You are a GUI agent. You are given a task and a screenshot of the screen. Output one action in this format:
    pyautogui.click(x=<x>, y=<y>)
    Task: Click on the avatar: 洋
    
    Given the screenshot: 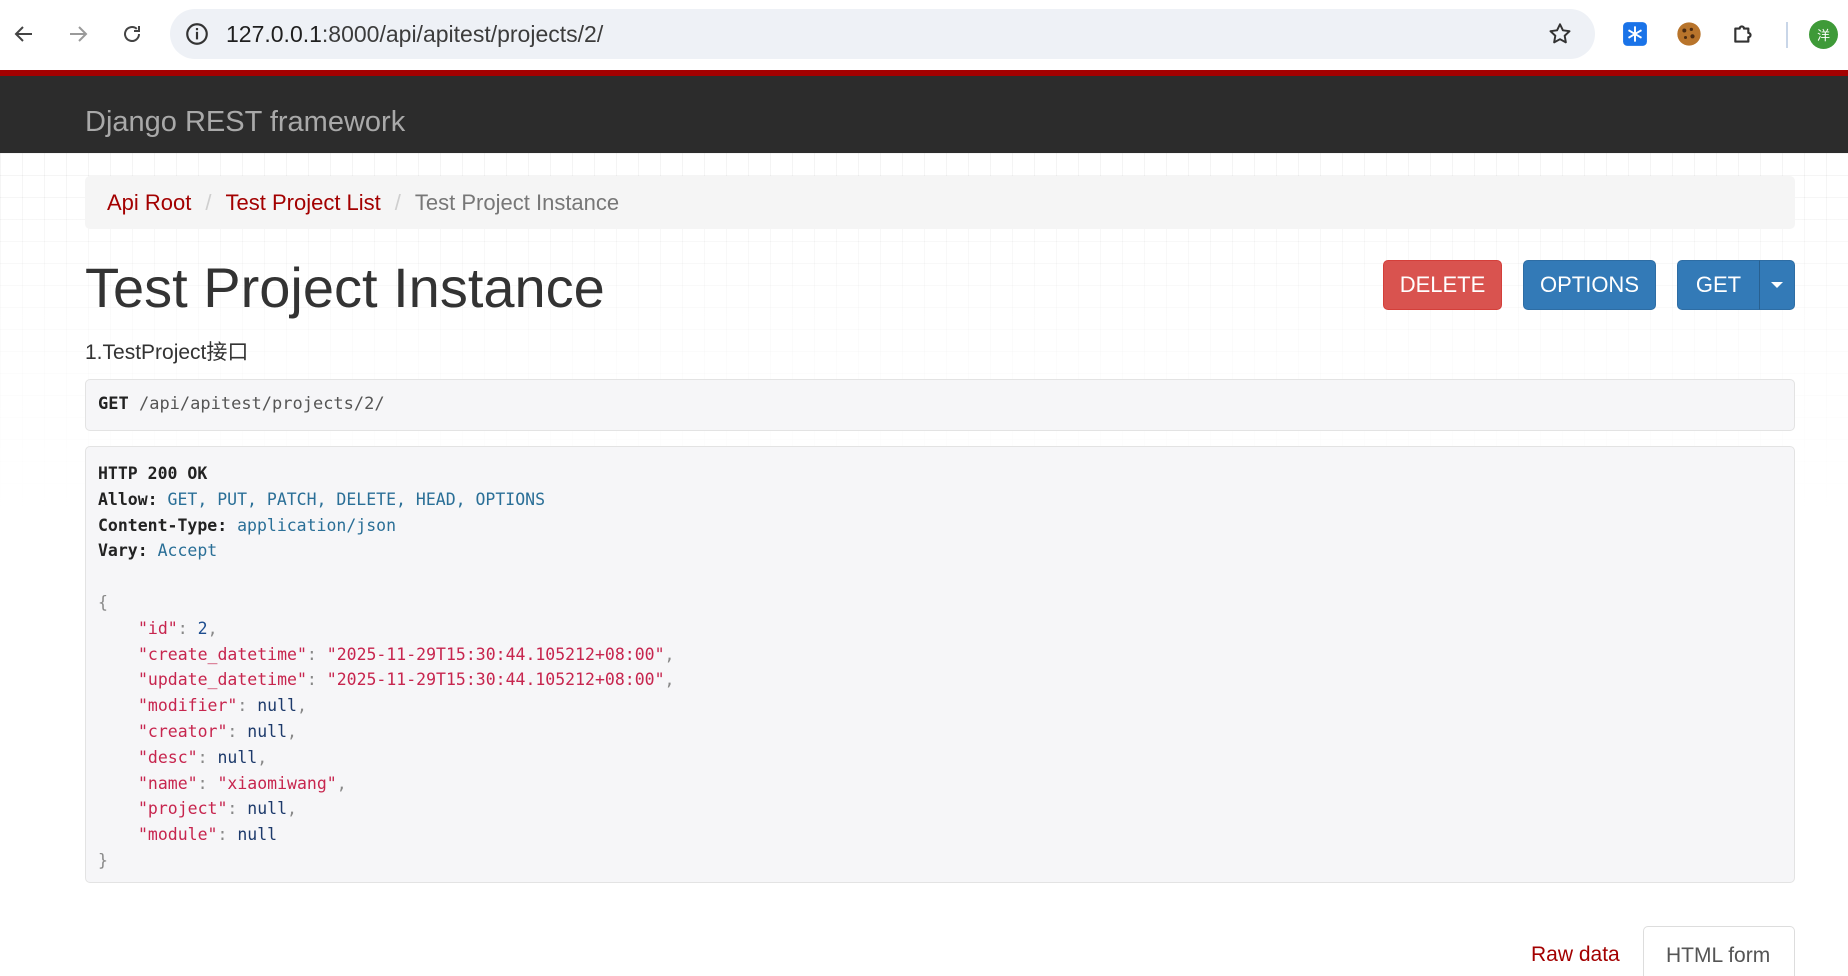 What is the action you would take?
    pyautogui.click(x=1823, y=34)
    